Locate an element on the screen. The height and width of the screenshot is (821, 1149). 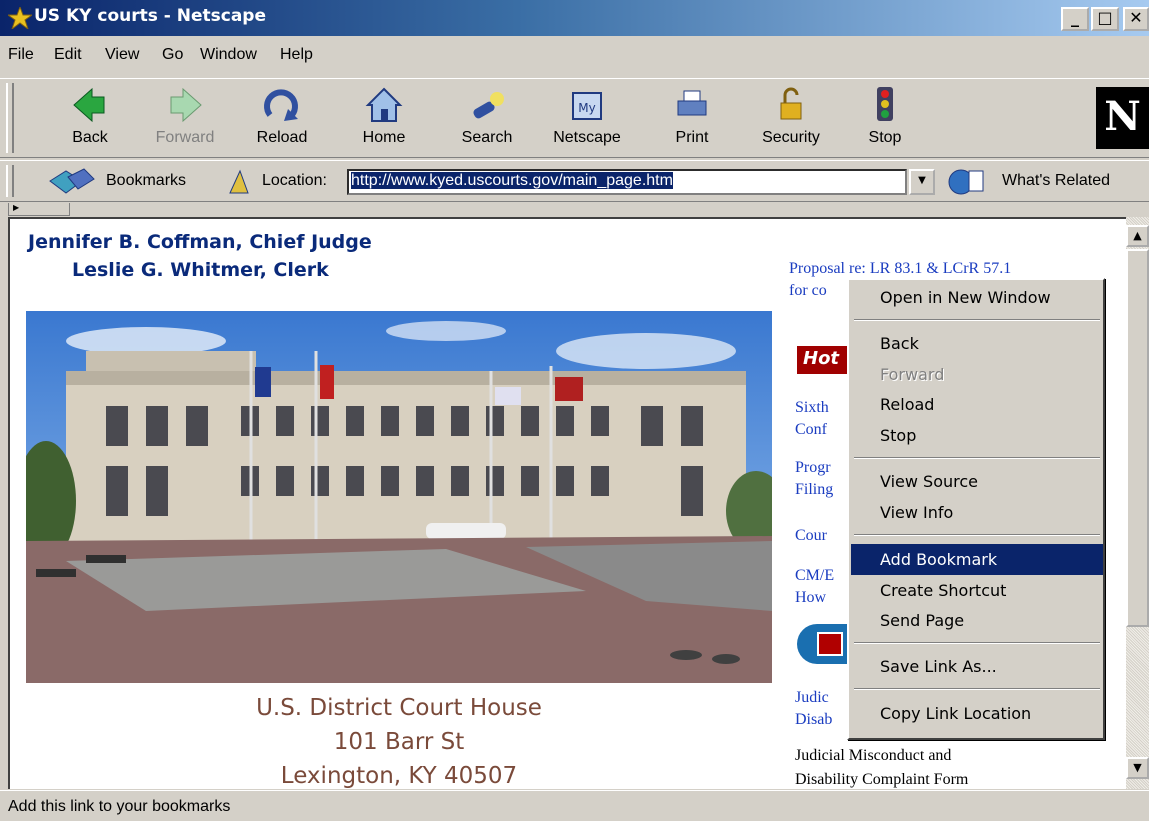
proposal-link: Proposal re: LR 83.1 & LCrR 57.1 is located at coordinates (900, 269).